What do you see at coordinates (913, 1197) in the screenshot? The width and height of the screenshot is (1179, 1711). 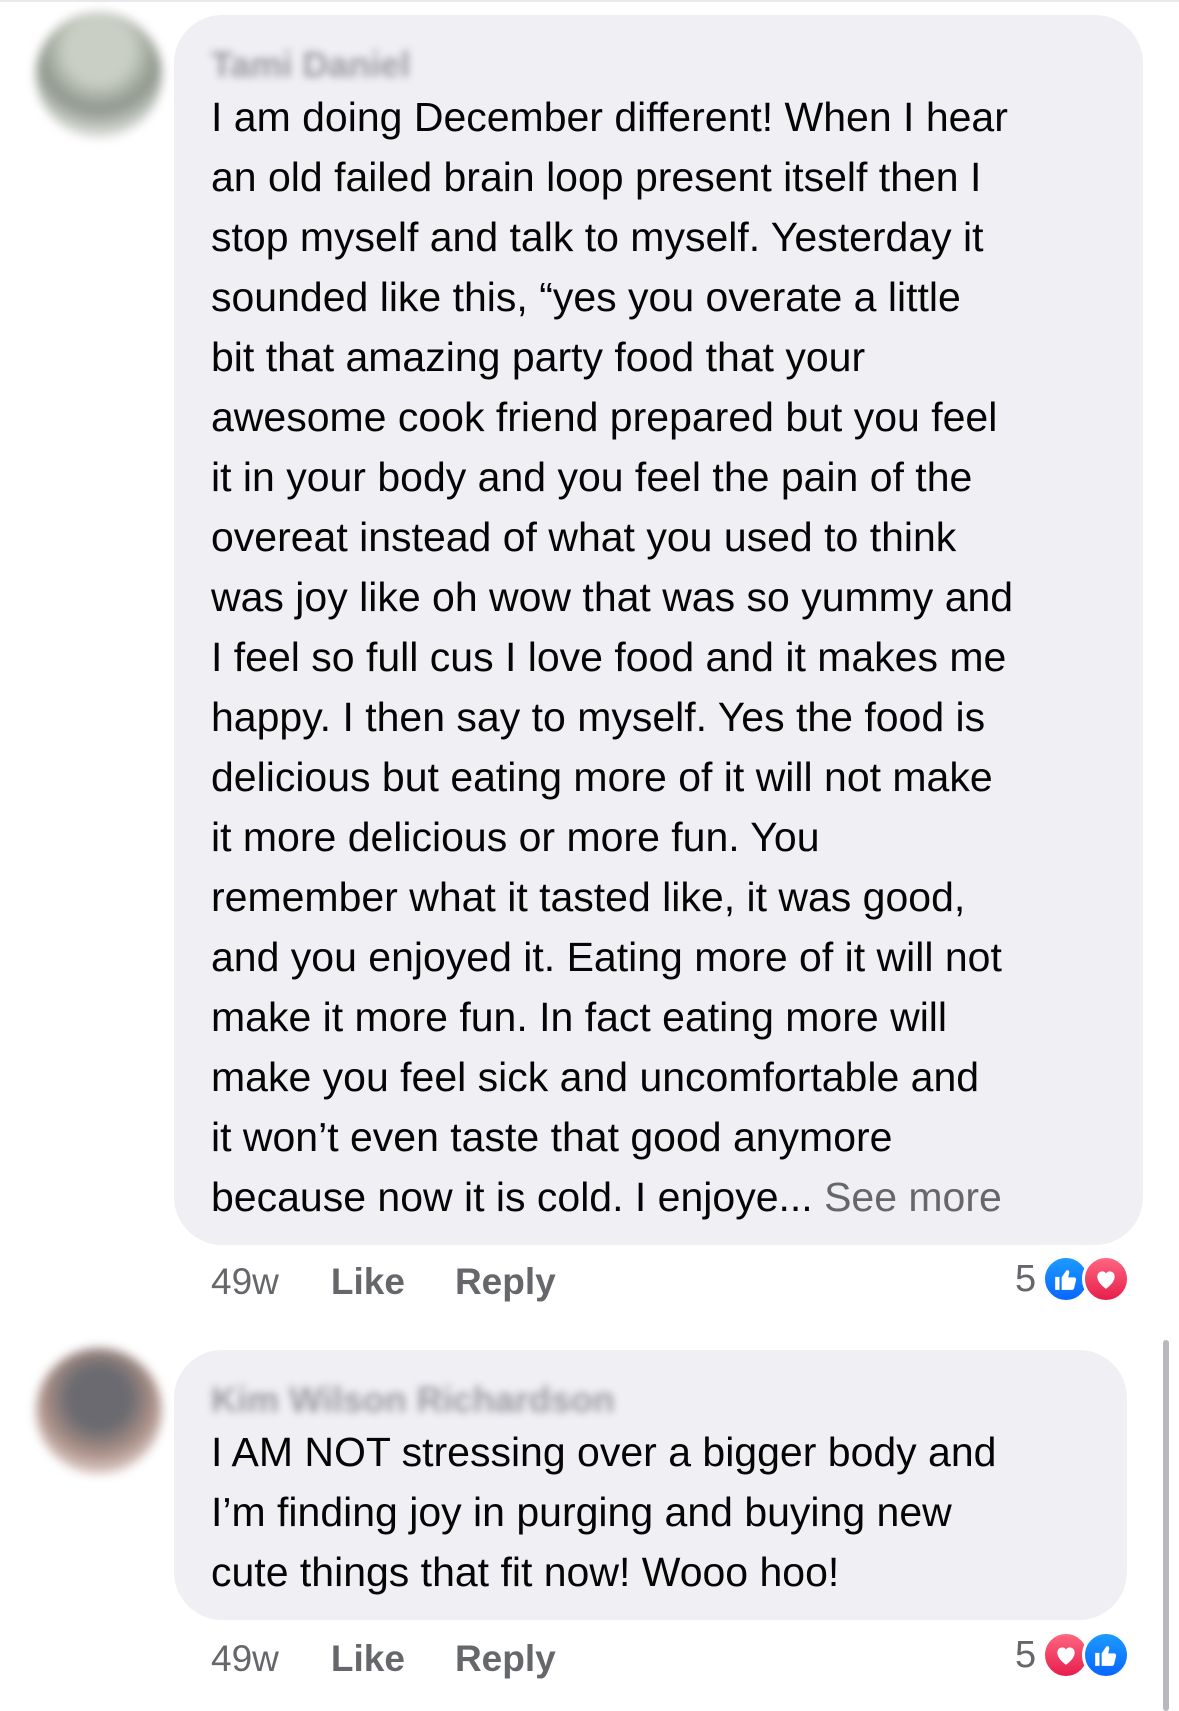 I see `see-more-link: See more` at bounding box center [913, 1197].